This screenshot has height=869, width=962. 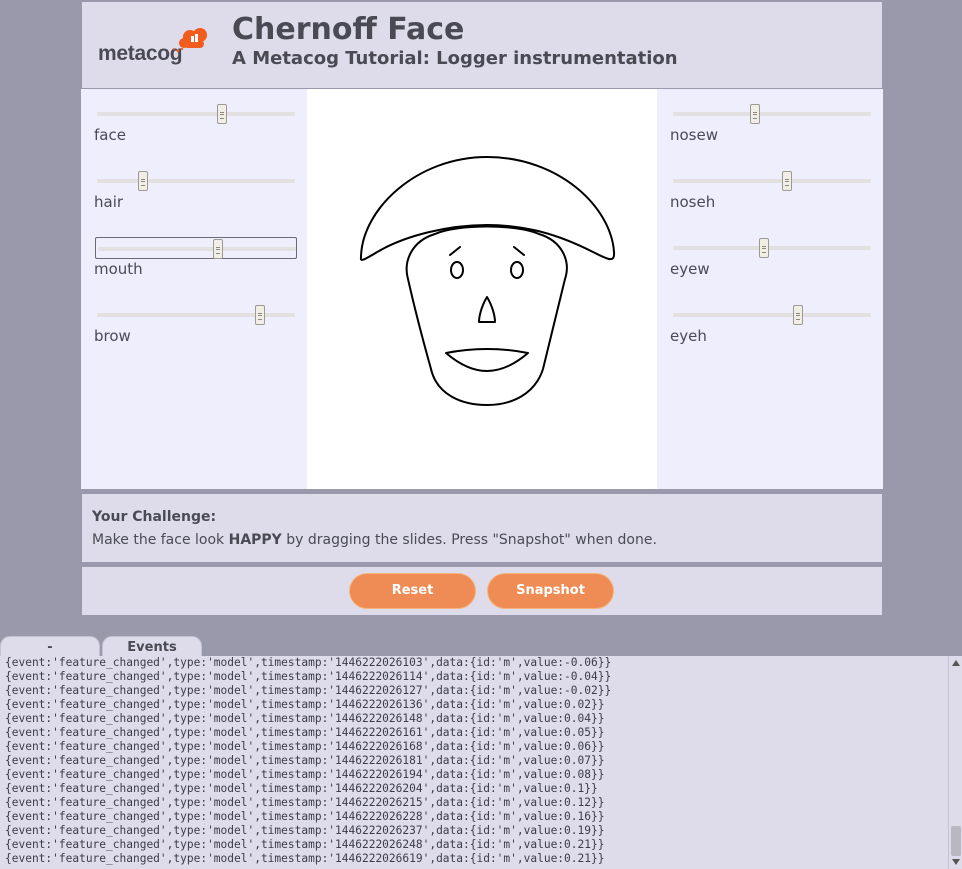 I want to click on hair-shape, so click(x=487, y=208).